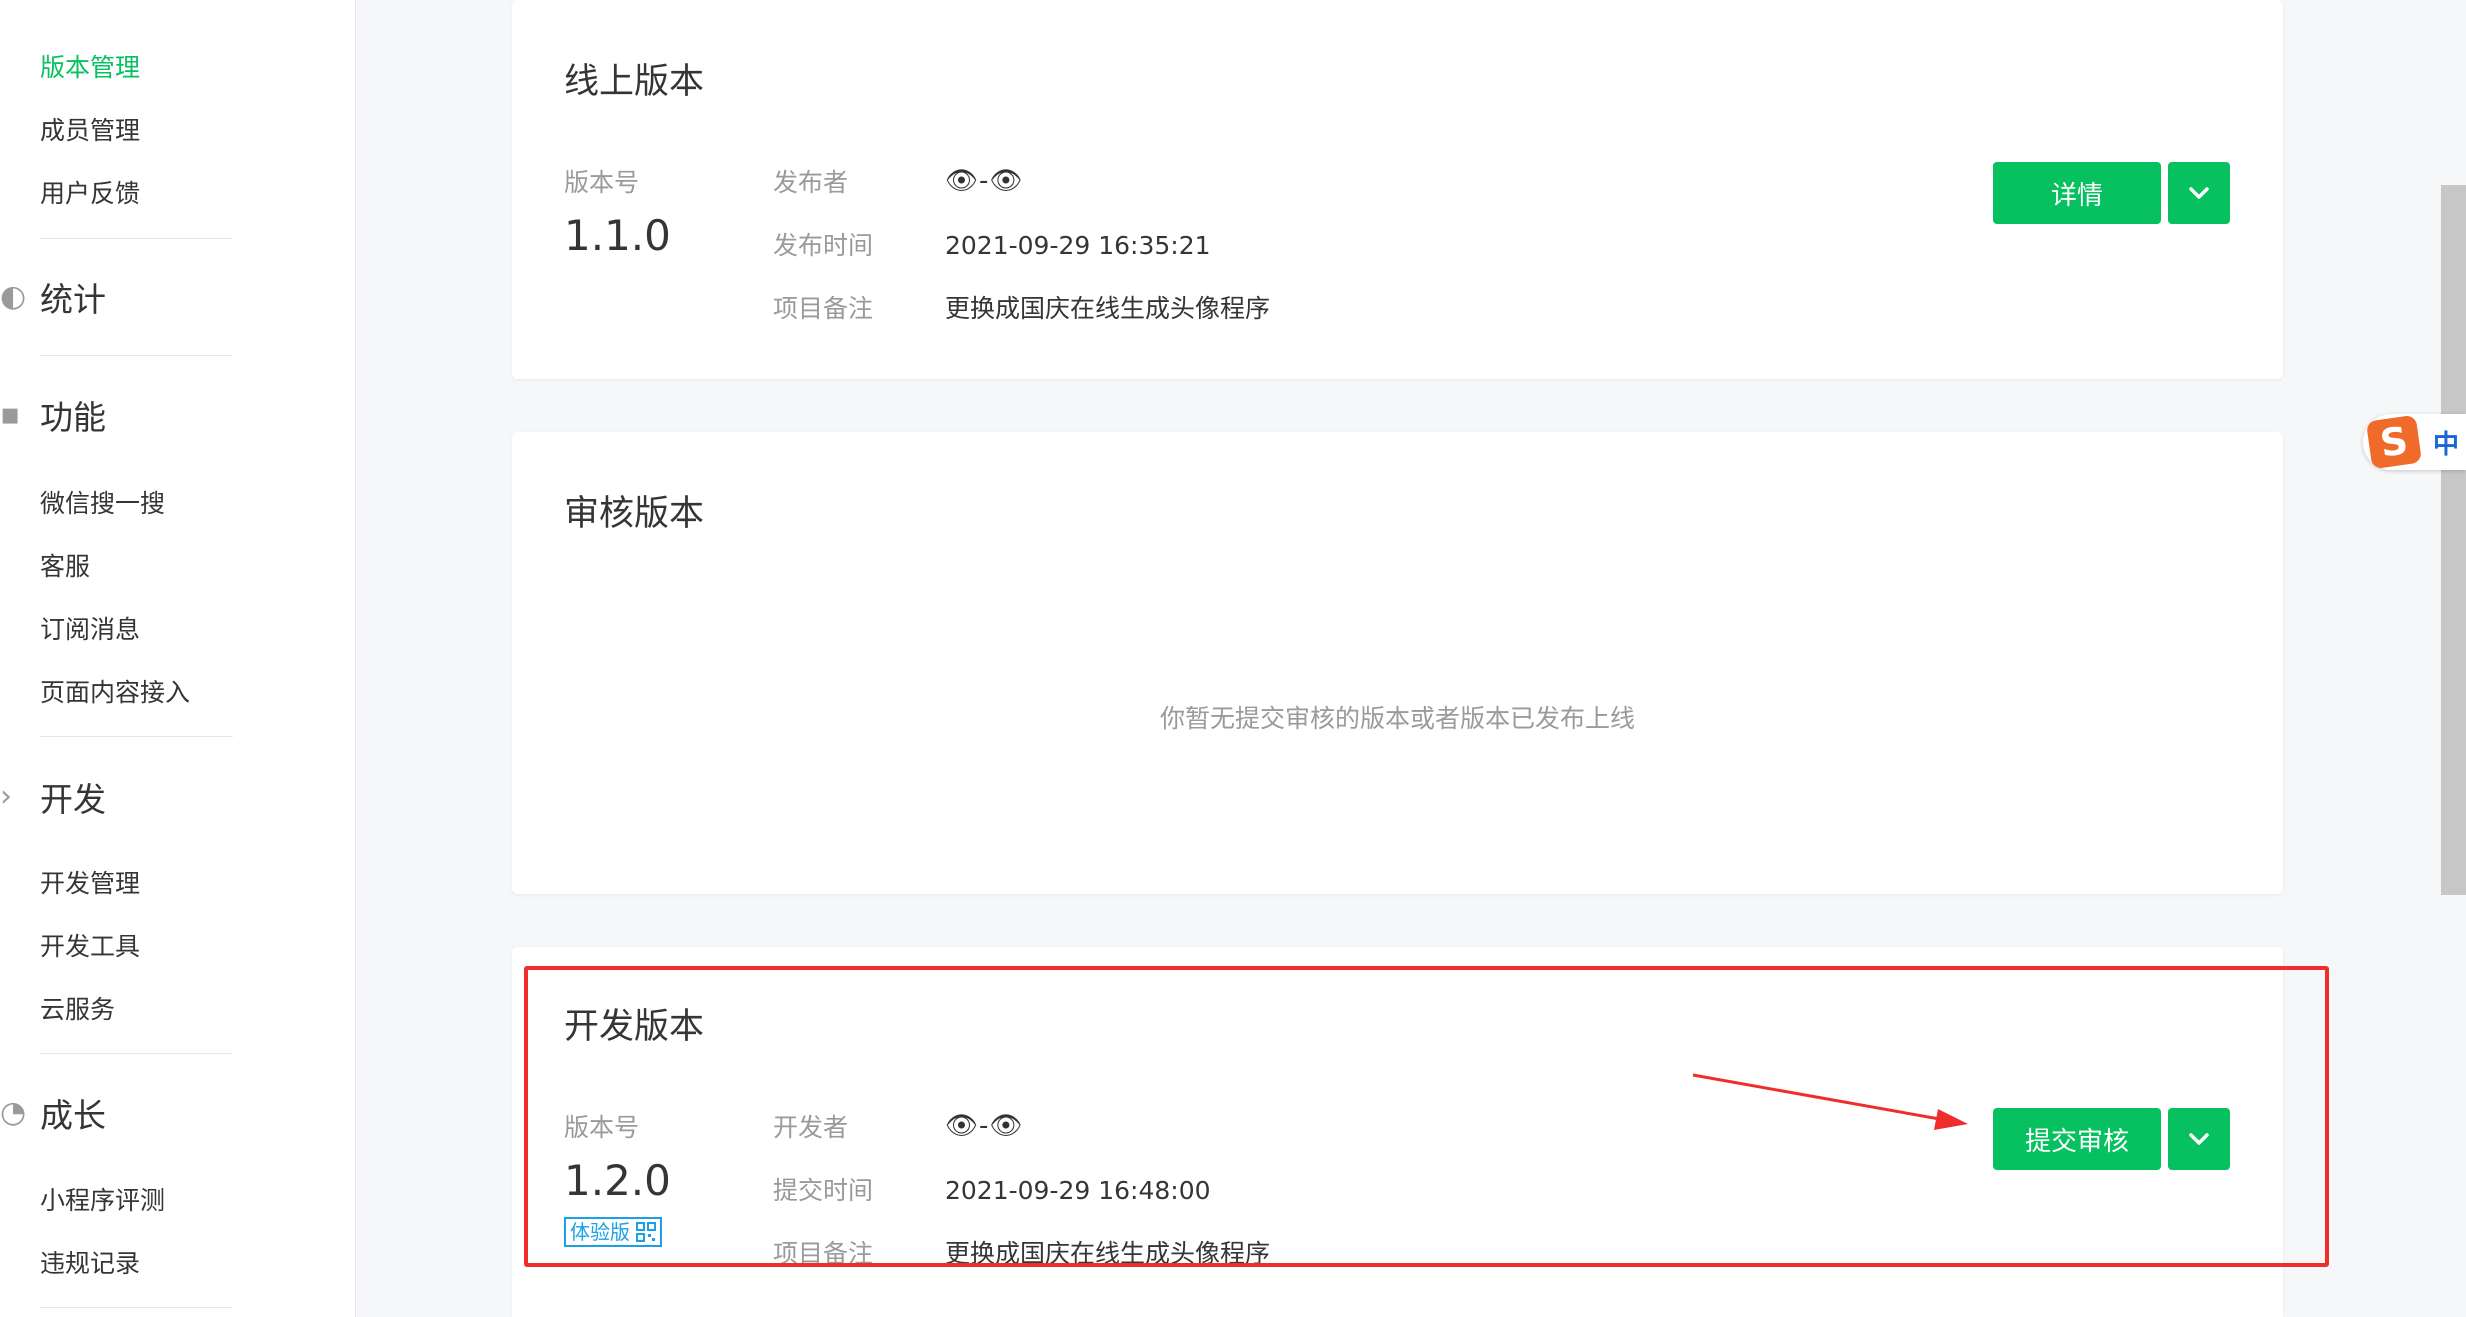 The image size is (2466, 1317). I want to click on sidebar-item-violations: 违规记录, so click(90, 1263).